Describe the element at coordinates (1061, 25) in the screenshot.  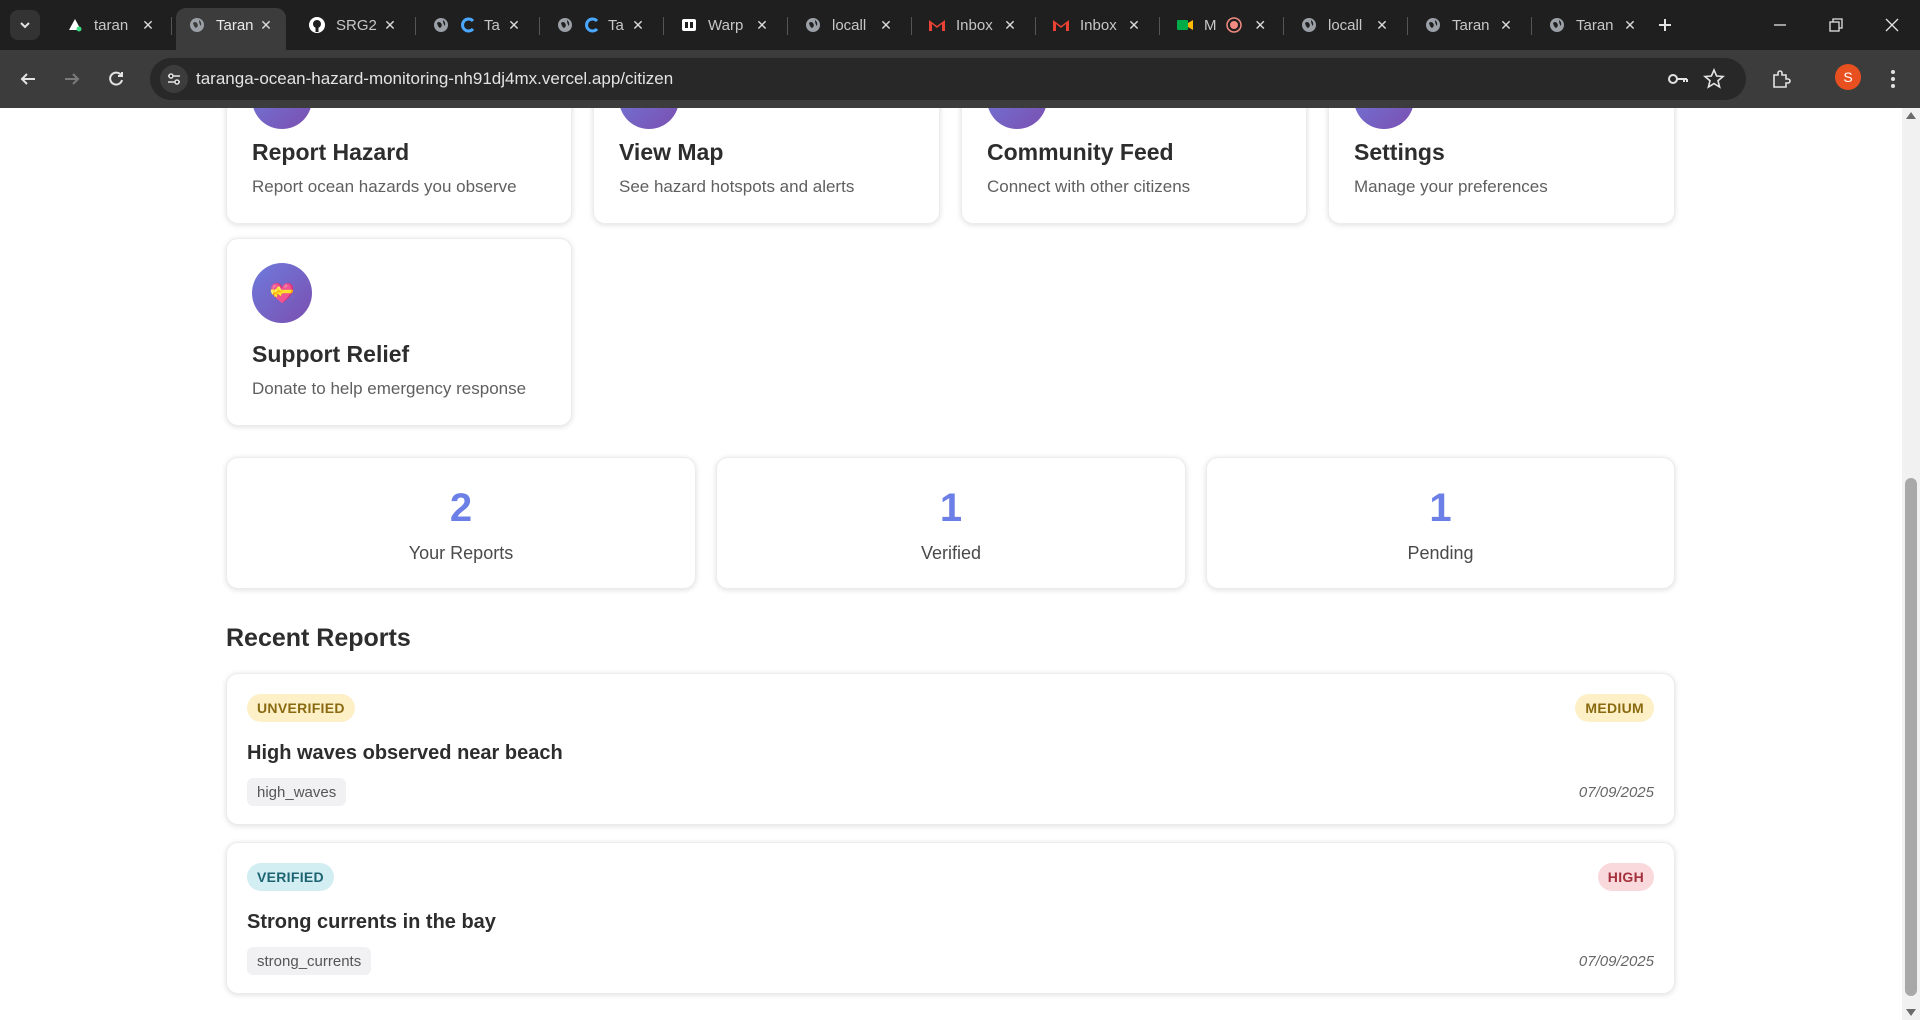
I see `gmail-icon` at that location.